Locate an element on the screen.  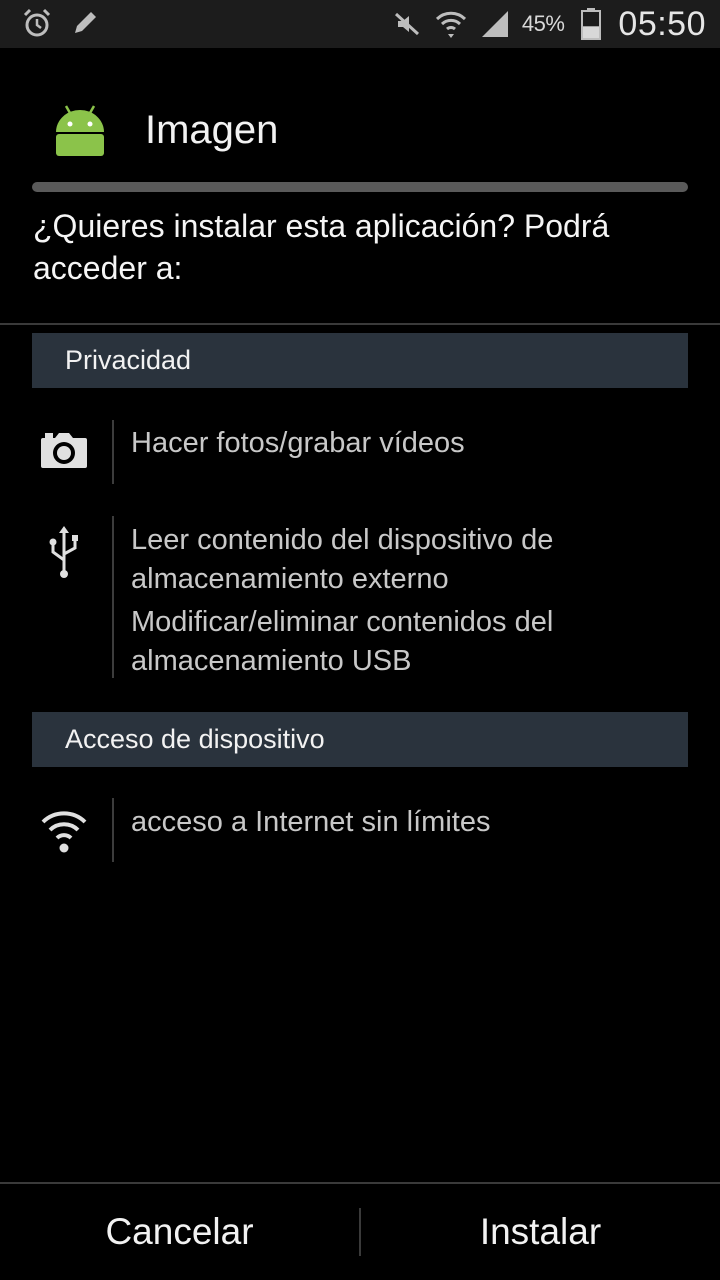
status-bar: 45% 05:50 is located at coordinates (360, 24).